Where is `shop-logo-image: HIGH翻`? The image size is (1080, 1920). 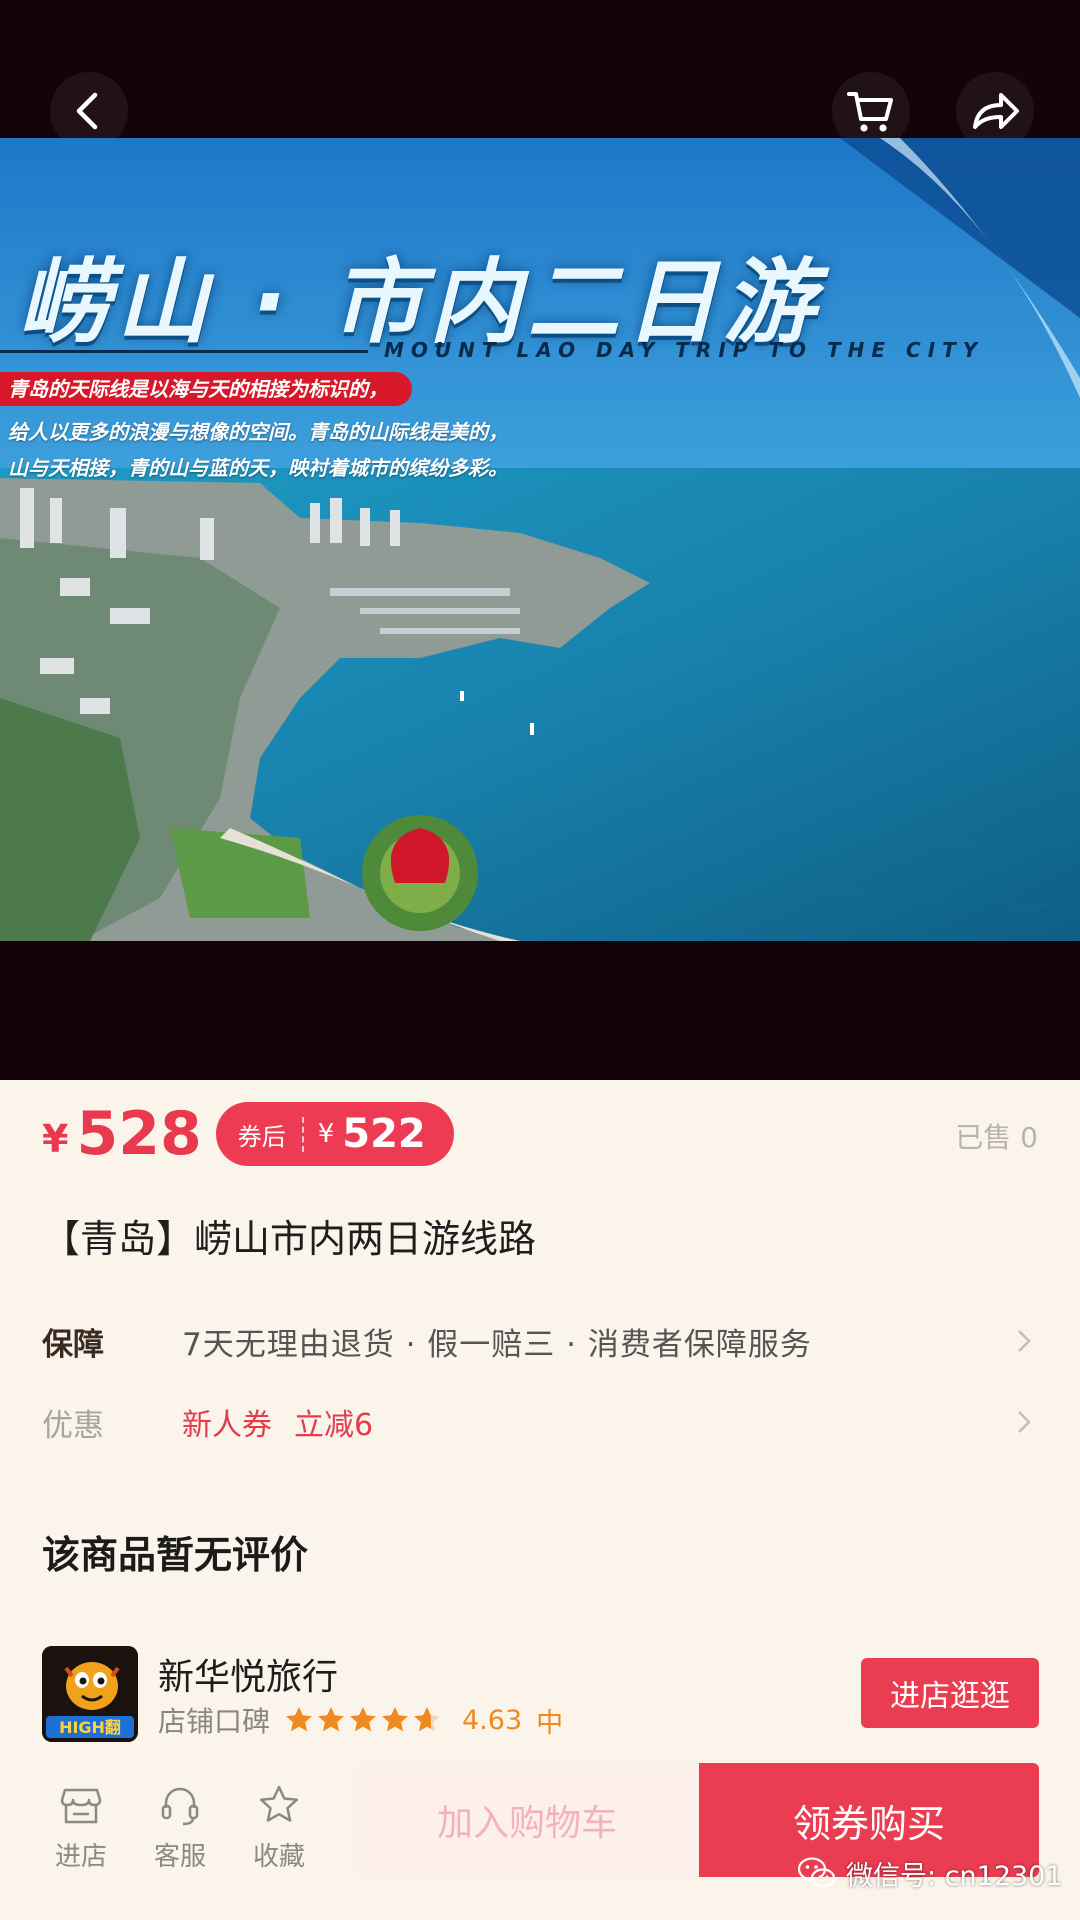 shop-logo-image: HIGH翻 is located at coordinates (90, 1694).